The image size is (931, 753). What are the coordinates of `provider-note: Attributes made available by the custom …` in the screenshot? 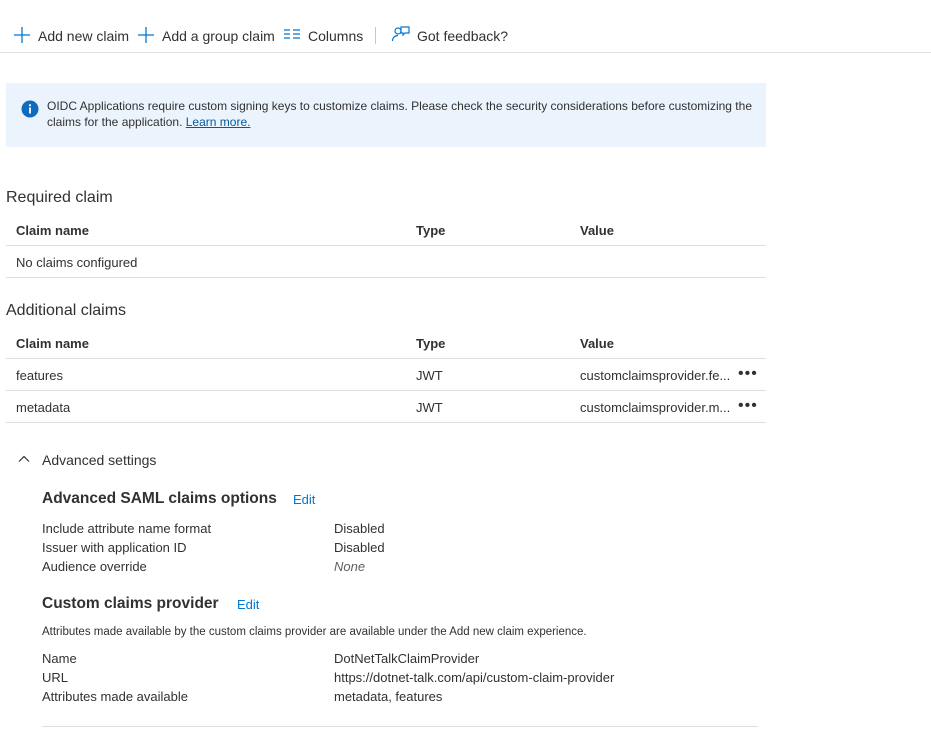 It's located at (314, 632).